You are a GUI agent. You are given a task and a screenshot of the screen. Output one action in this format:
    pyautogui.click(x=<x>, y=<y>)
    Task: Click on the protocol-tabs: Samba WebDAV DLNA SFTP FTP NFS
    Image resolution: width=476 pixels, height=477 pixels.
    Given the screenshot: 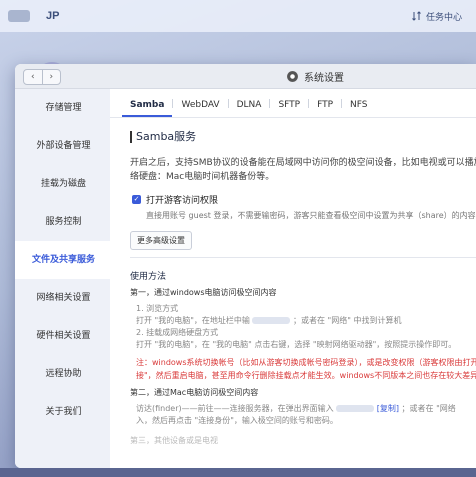 What is the action you would take?
    pyautogui.click(x=293, y=103)
    